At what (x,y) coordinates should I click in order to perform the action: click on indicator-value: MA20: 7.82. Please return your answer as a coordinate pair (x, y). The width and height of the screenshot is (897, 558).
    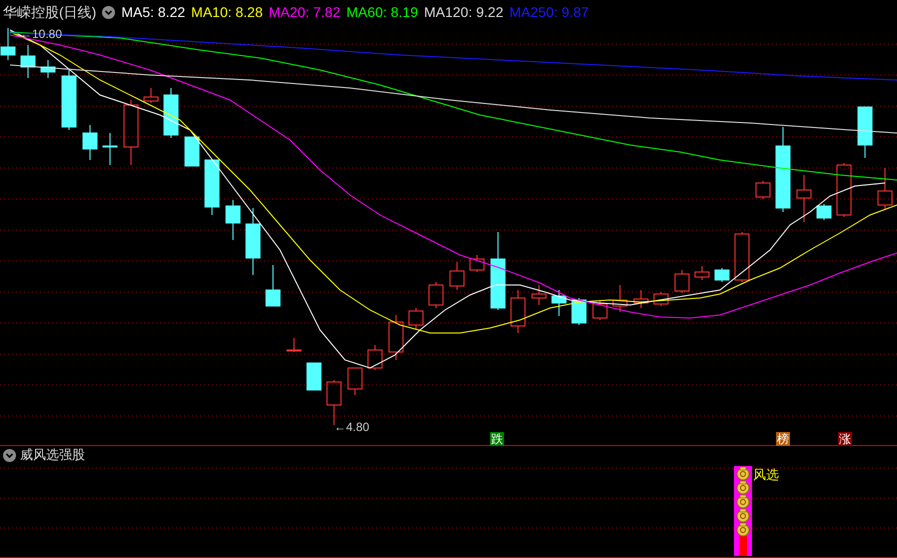
    Looking at the image, I should click on (304, 12).